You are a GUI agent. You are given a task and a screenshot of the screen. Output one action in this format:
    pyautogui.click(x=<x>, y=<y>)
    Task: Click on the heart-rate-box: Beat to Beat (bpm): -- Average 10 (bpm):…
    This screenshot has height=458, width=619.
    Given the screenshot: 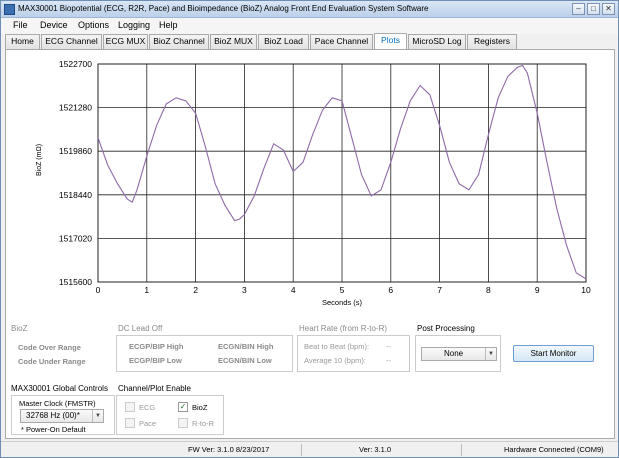 What is the action you would take?
    pyautogui.click(x=353, y=353)
    